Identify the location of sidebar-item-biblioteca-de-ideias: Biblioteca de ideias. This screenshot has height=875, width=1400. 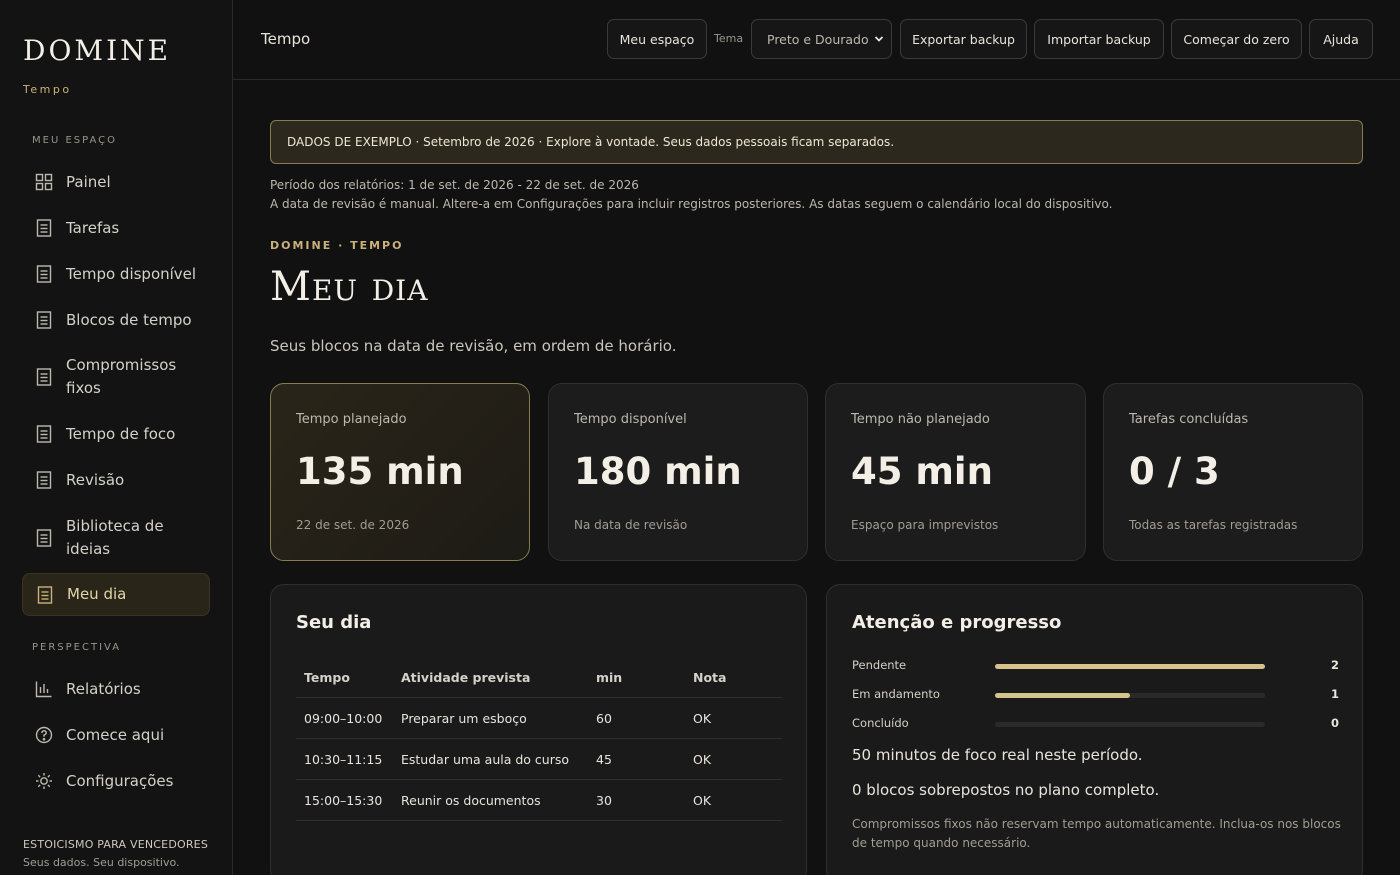
(116, 538).